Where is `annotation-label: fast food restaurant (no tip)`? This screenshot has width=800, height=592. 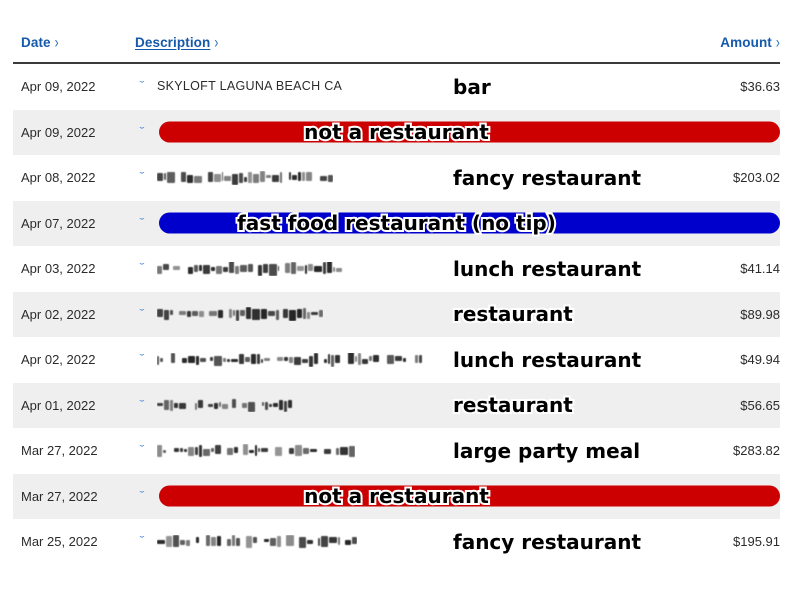 annotation-label: fast food restaurant (no tip) is located at coordinates (396, 223).